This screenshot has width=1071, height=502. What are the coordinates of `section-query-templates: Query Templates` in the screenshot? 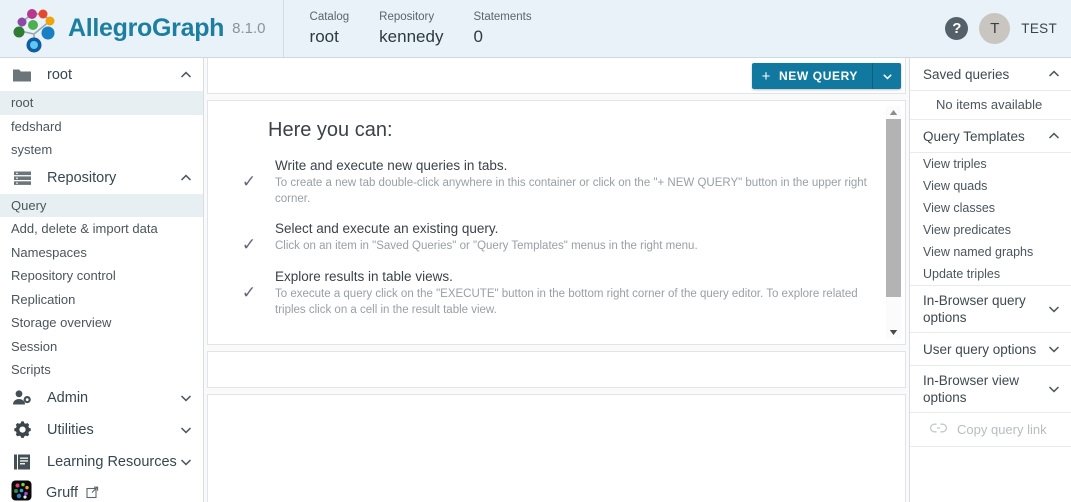 It's located at (990, 136).